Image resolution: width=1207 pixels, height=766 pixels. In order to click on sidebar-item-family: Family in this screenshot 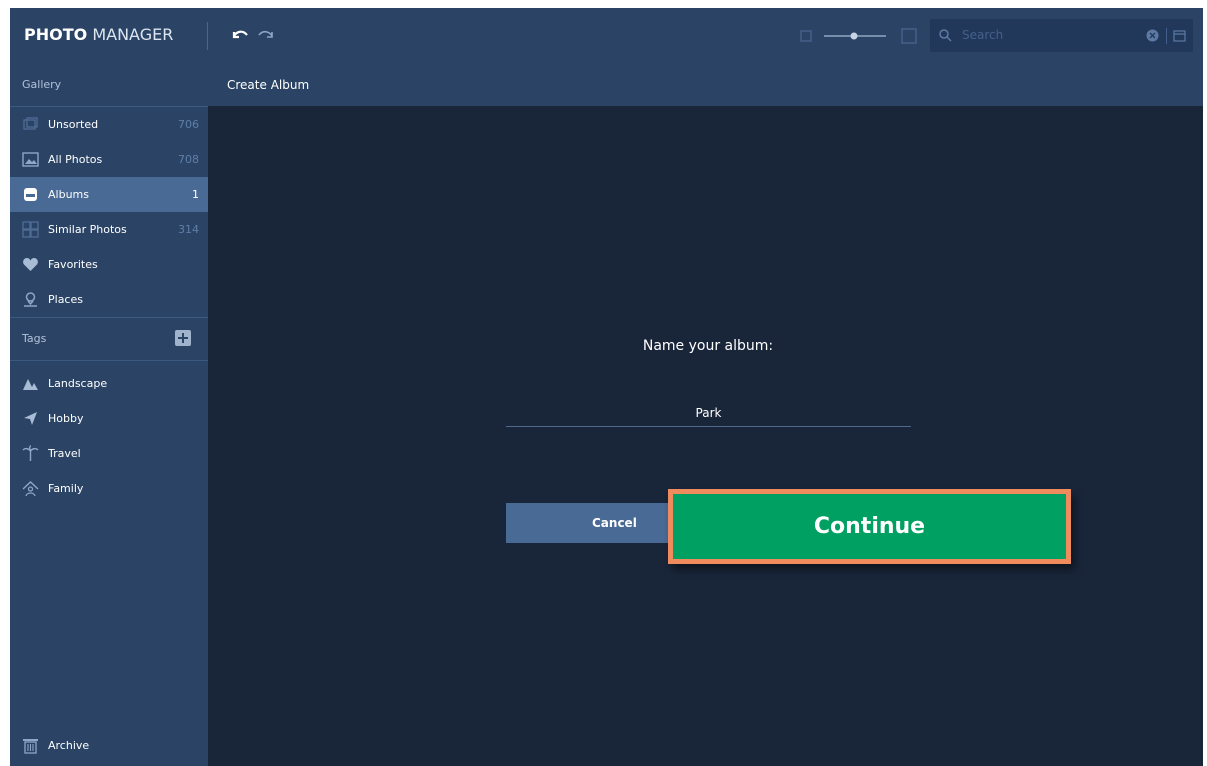, I will do `click(109, 488)`.